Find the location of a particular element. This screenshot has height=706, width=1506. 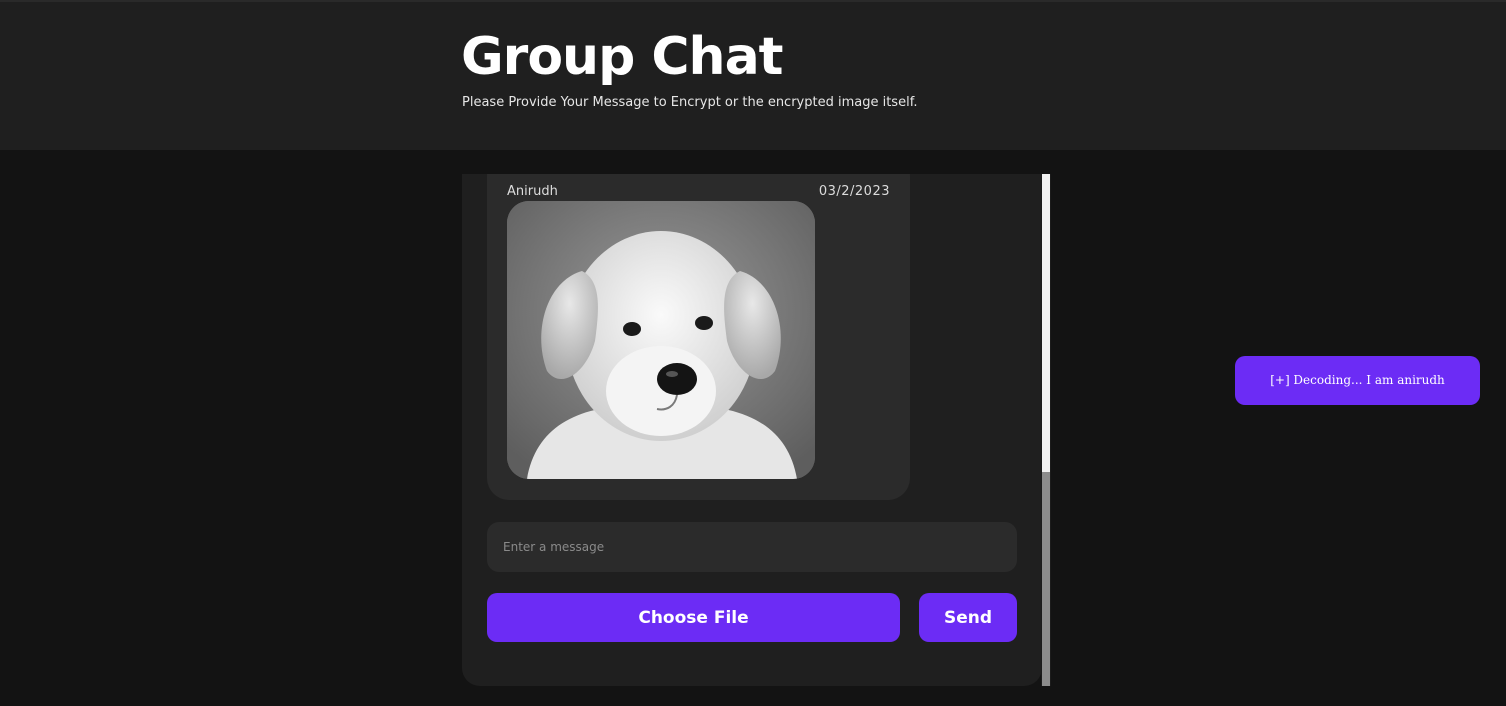

scrollbar-thumb is located at coordinates (1046, 323).